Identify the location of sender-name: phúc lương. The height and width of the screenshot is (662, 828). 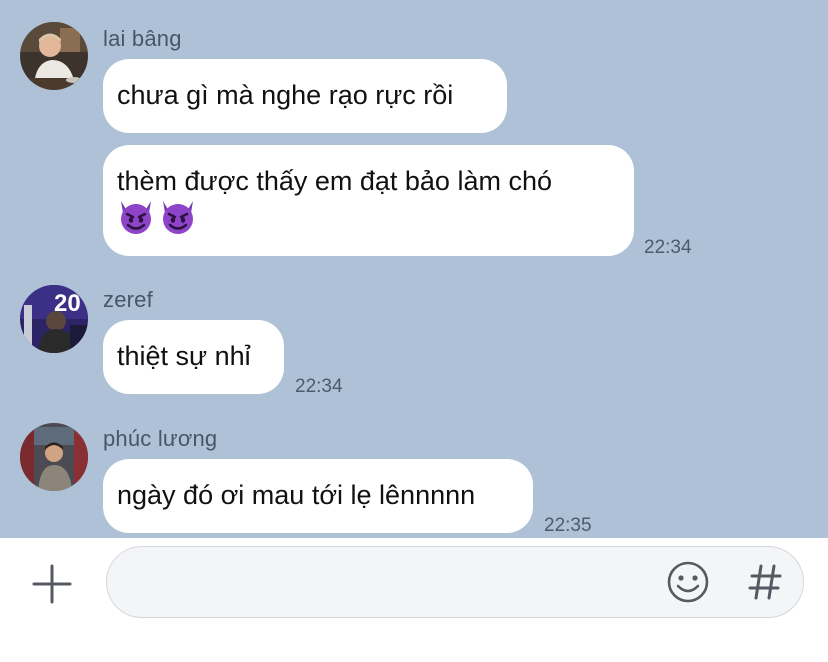
(160, 438).